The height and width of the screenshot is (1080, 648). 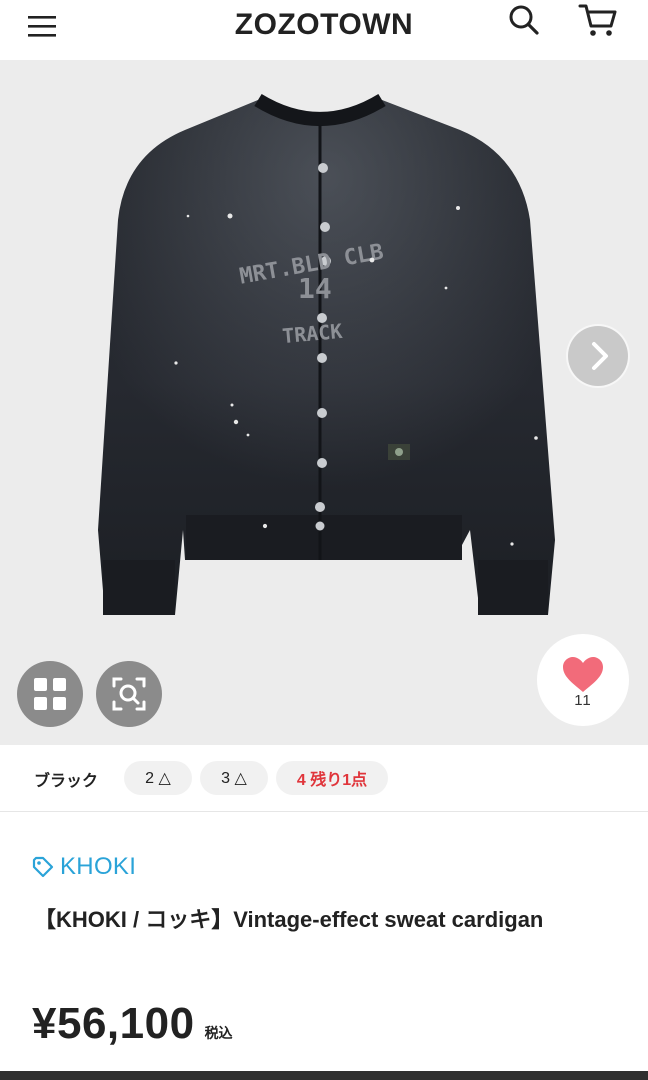 I want to click on zoom-scan-icon, so click(x=129, y=694).